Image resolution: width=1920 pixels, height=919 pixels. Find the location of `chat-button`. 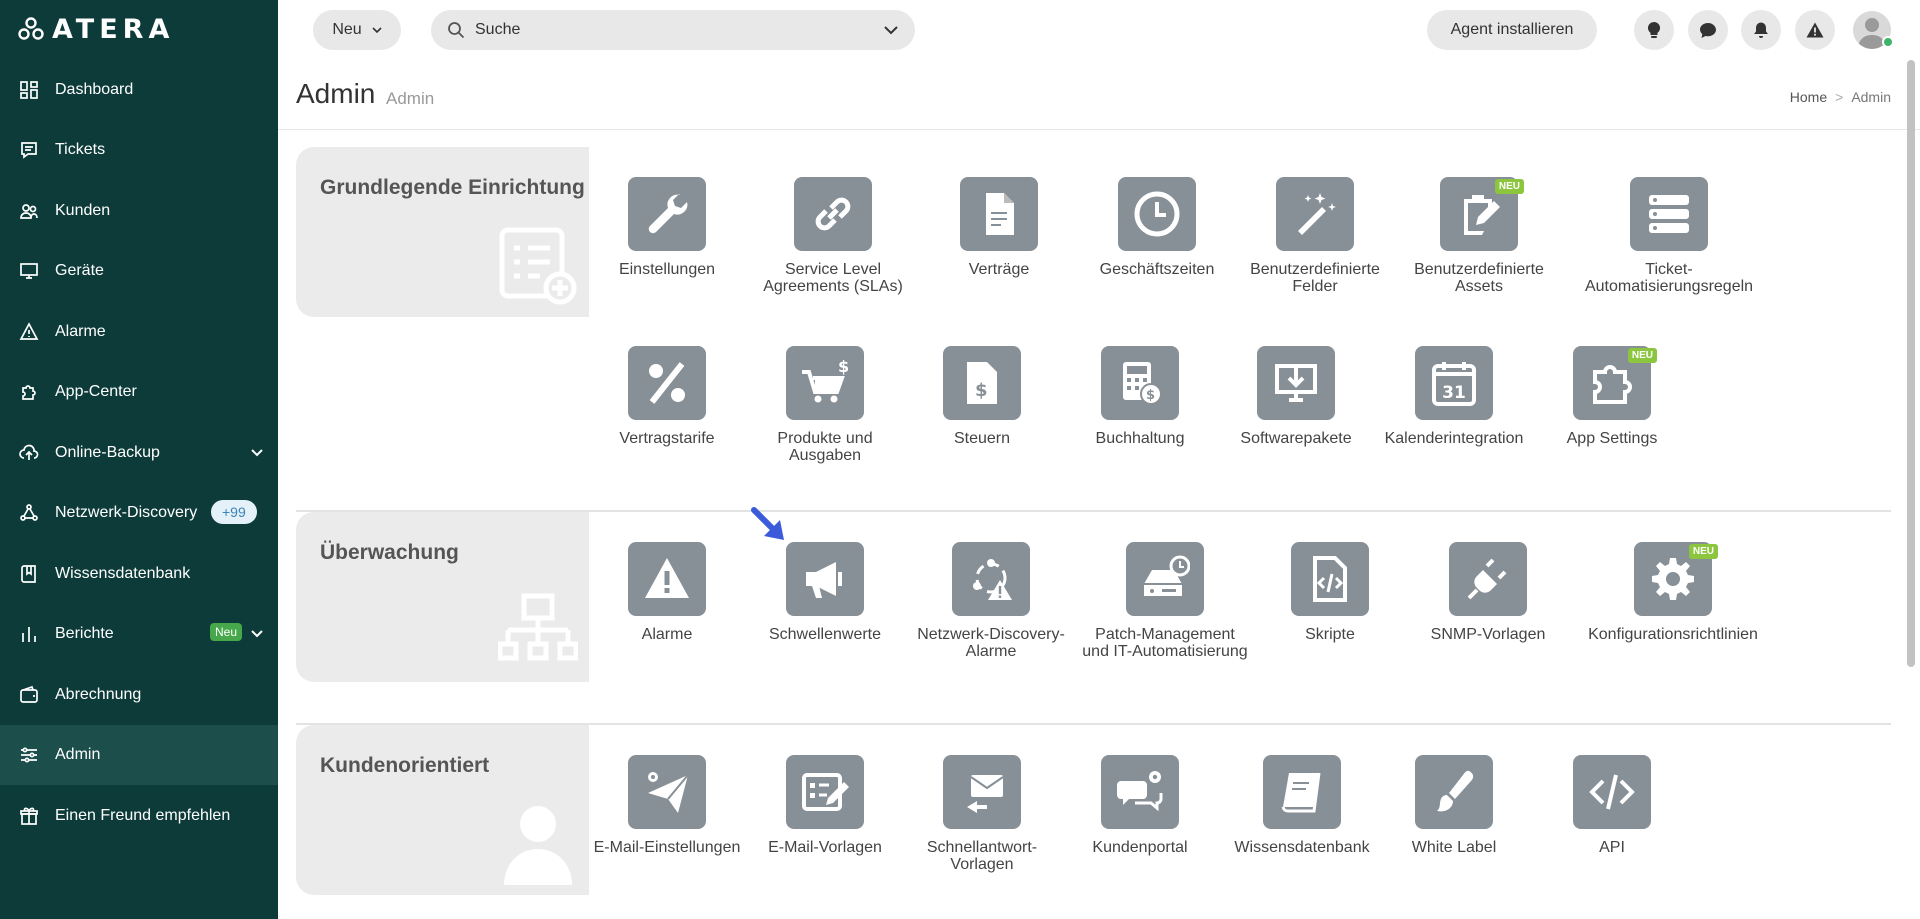

chat-button is located at coordinates (1708, 30).